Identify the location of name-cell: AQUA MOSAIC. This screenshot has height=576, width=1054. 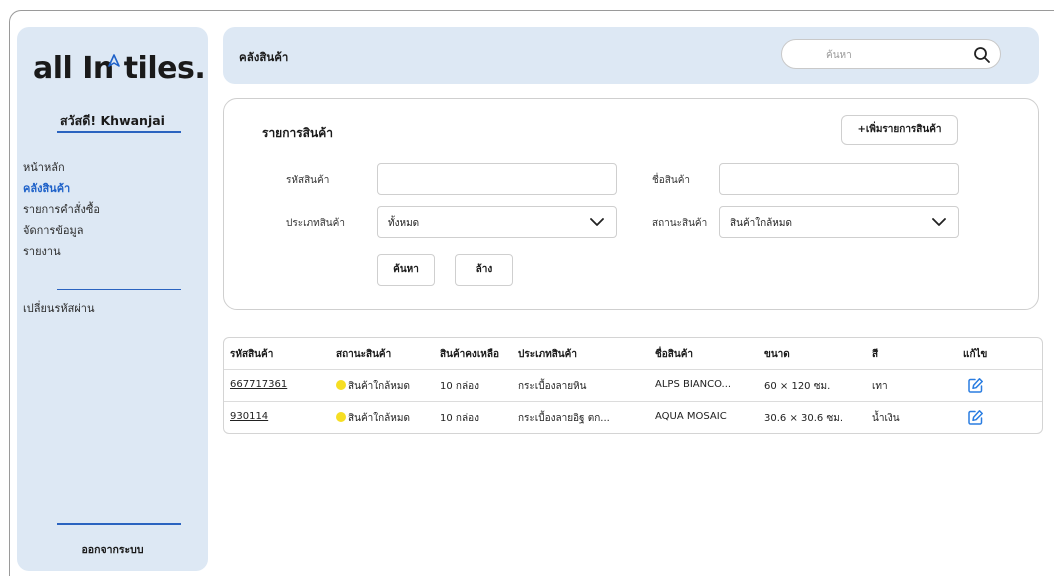
(691, 416).